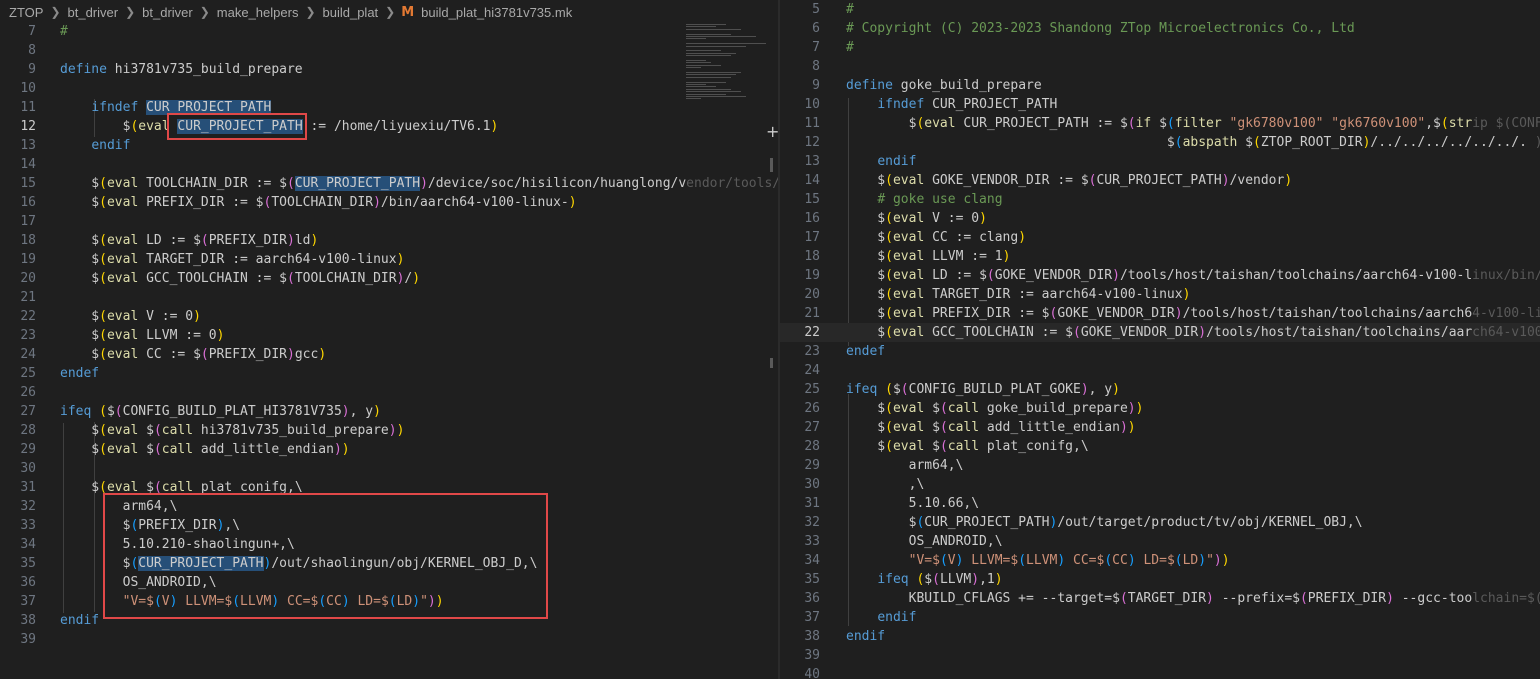 This screenshot has height=679, width=1540. Describe the element at coordinates (232, 430) in the screenshot. I see `code-text: $(eval $(call hi3781v735_build_prepare))` at that location.